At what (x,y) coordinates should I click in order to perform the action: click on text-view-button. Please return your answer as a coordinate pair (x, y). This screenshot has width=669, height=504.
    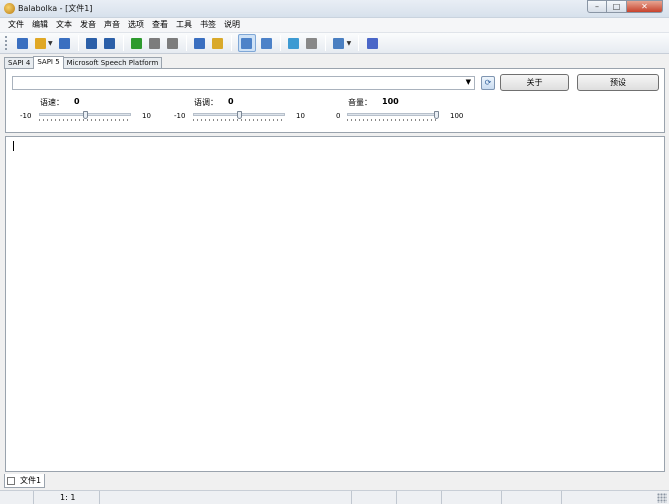
    Looking at the image, I should click on (246, 43).